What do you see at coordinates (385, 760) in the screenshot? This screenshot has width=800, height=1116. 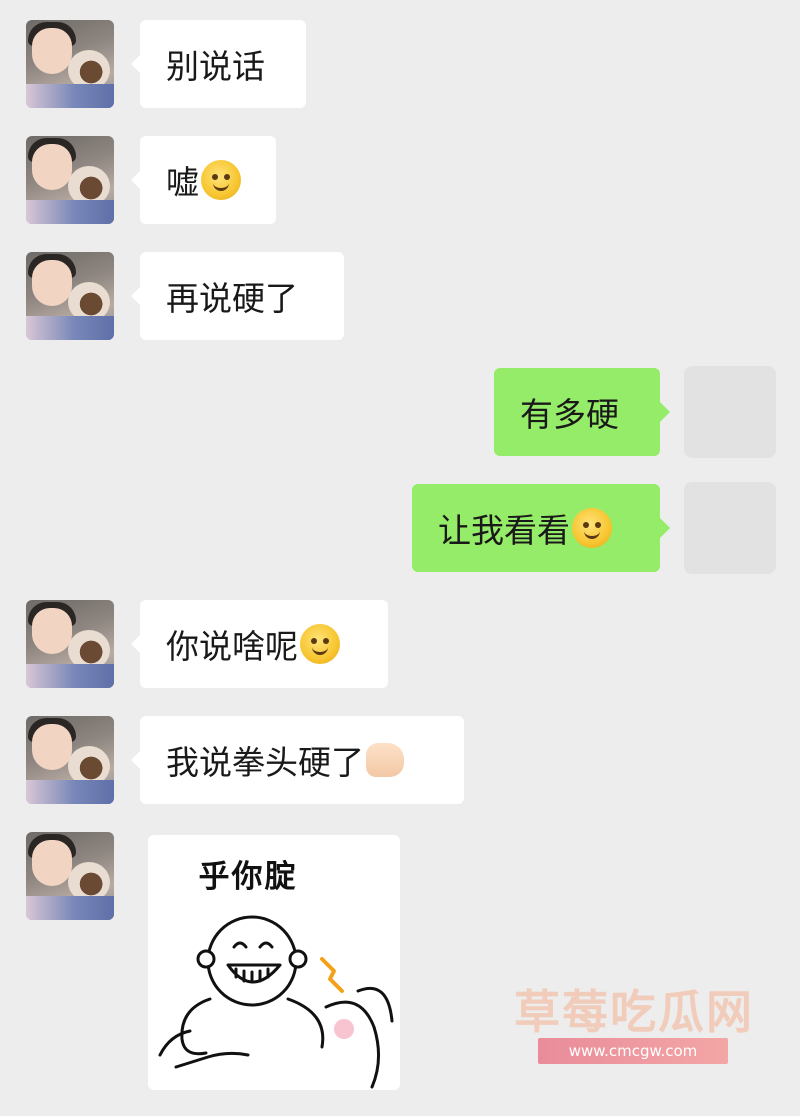 I see `fist-icon` at bounding box center [385, 760].